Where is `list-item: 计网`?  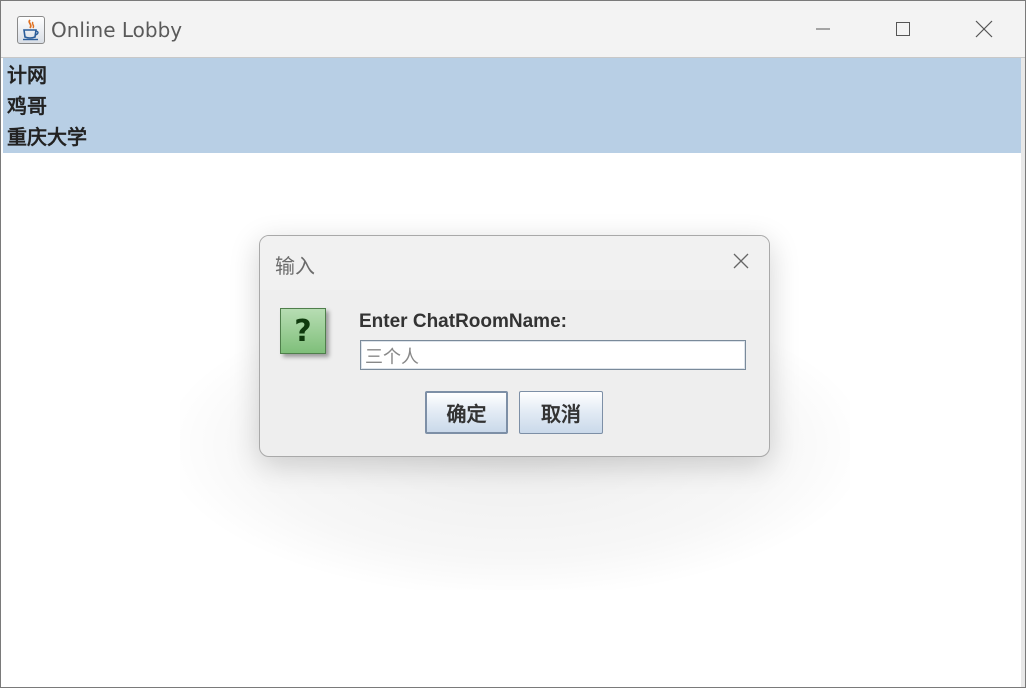
list-item: 计网 is located at coordinates (27, 75).